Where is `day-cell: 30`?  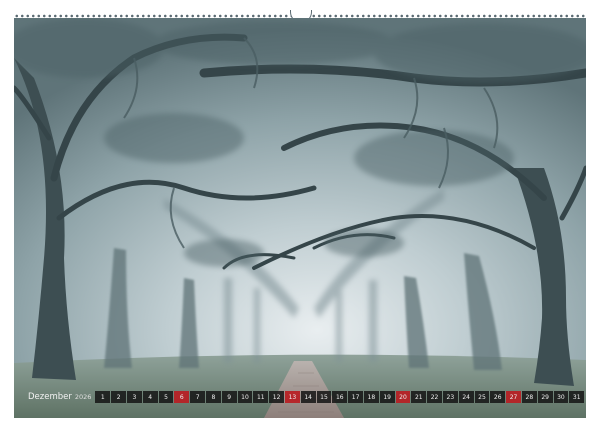
day-cell: 30 is located at coordinates (561, 397).